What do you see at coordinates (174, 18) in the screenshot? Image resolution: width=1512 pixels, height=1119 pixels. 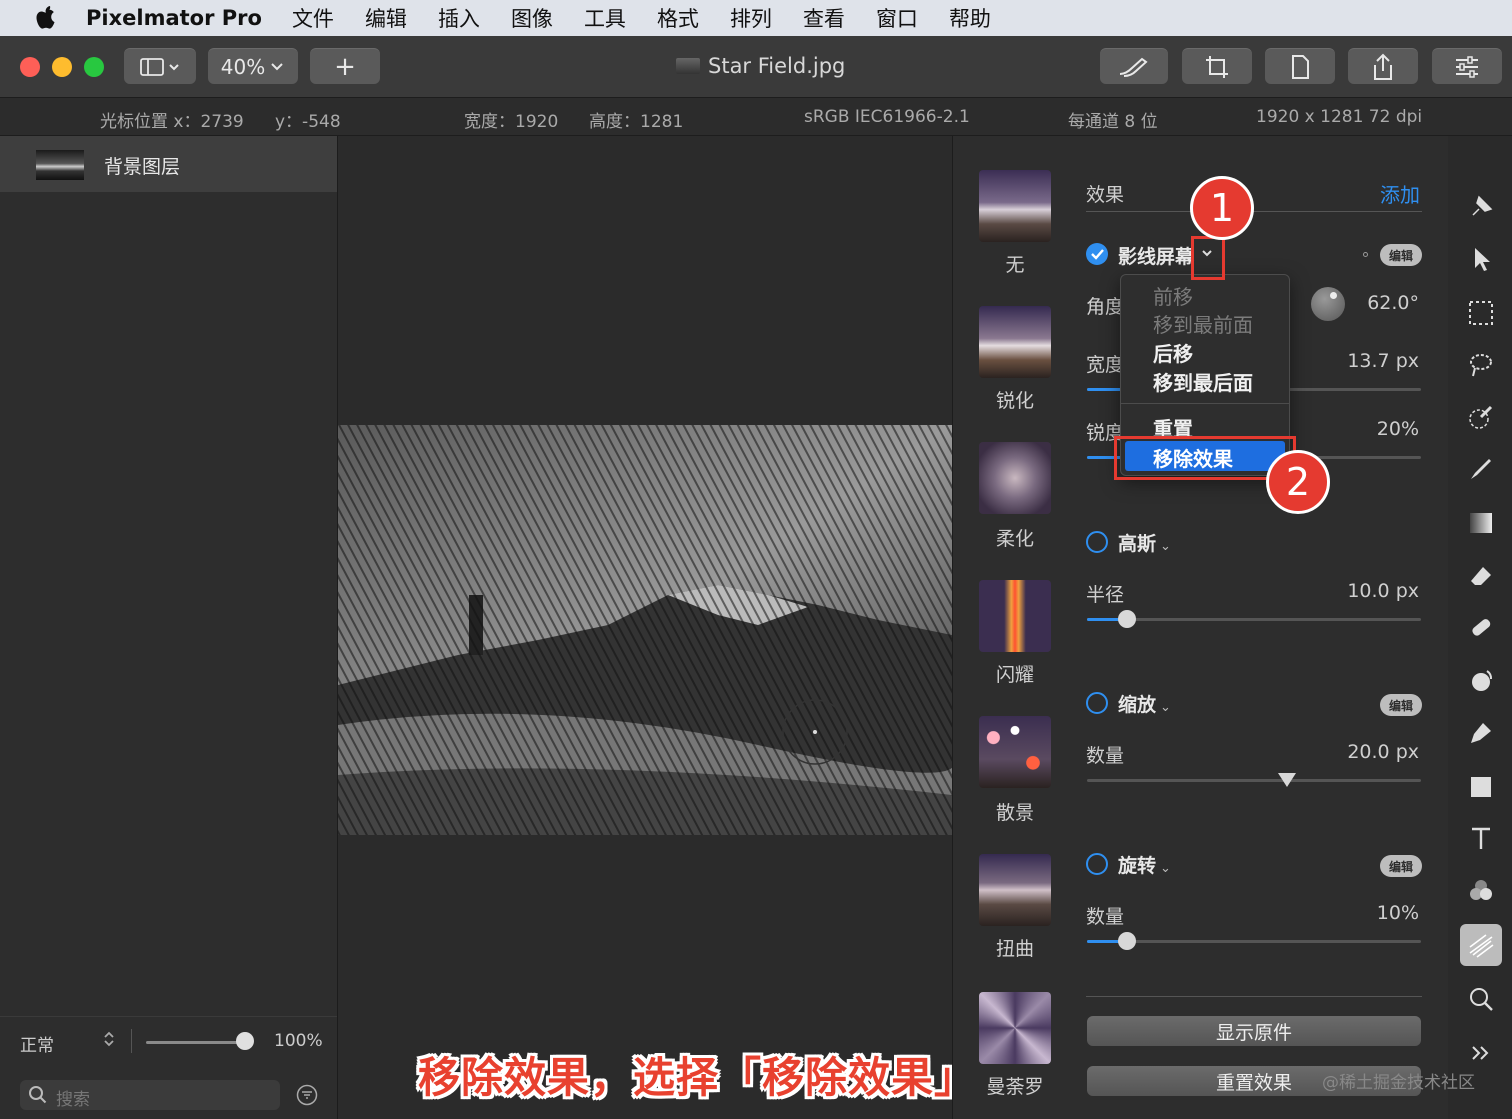 I see `app-name-menu: Pixelmator Pro` at bounding box center [174, 18].